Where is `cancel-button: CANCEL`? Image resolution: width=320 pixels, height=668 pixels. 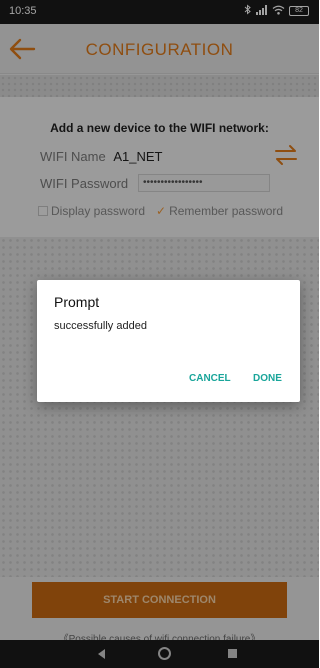 cancel-button: CANCEL is located at coordinates (210, 378).